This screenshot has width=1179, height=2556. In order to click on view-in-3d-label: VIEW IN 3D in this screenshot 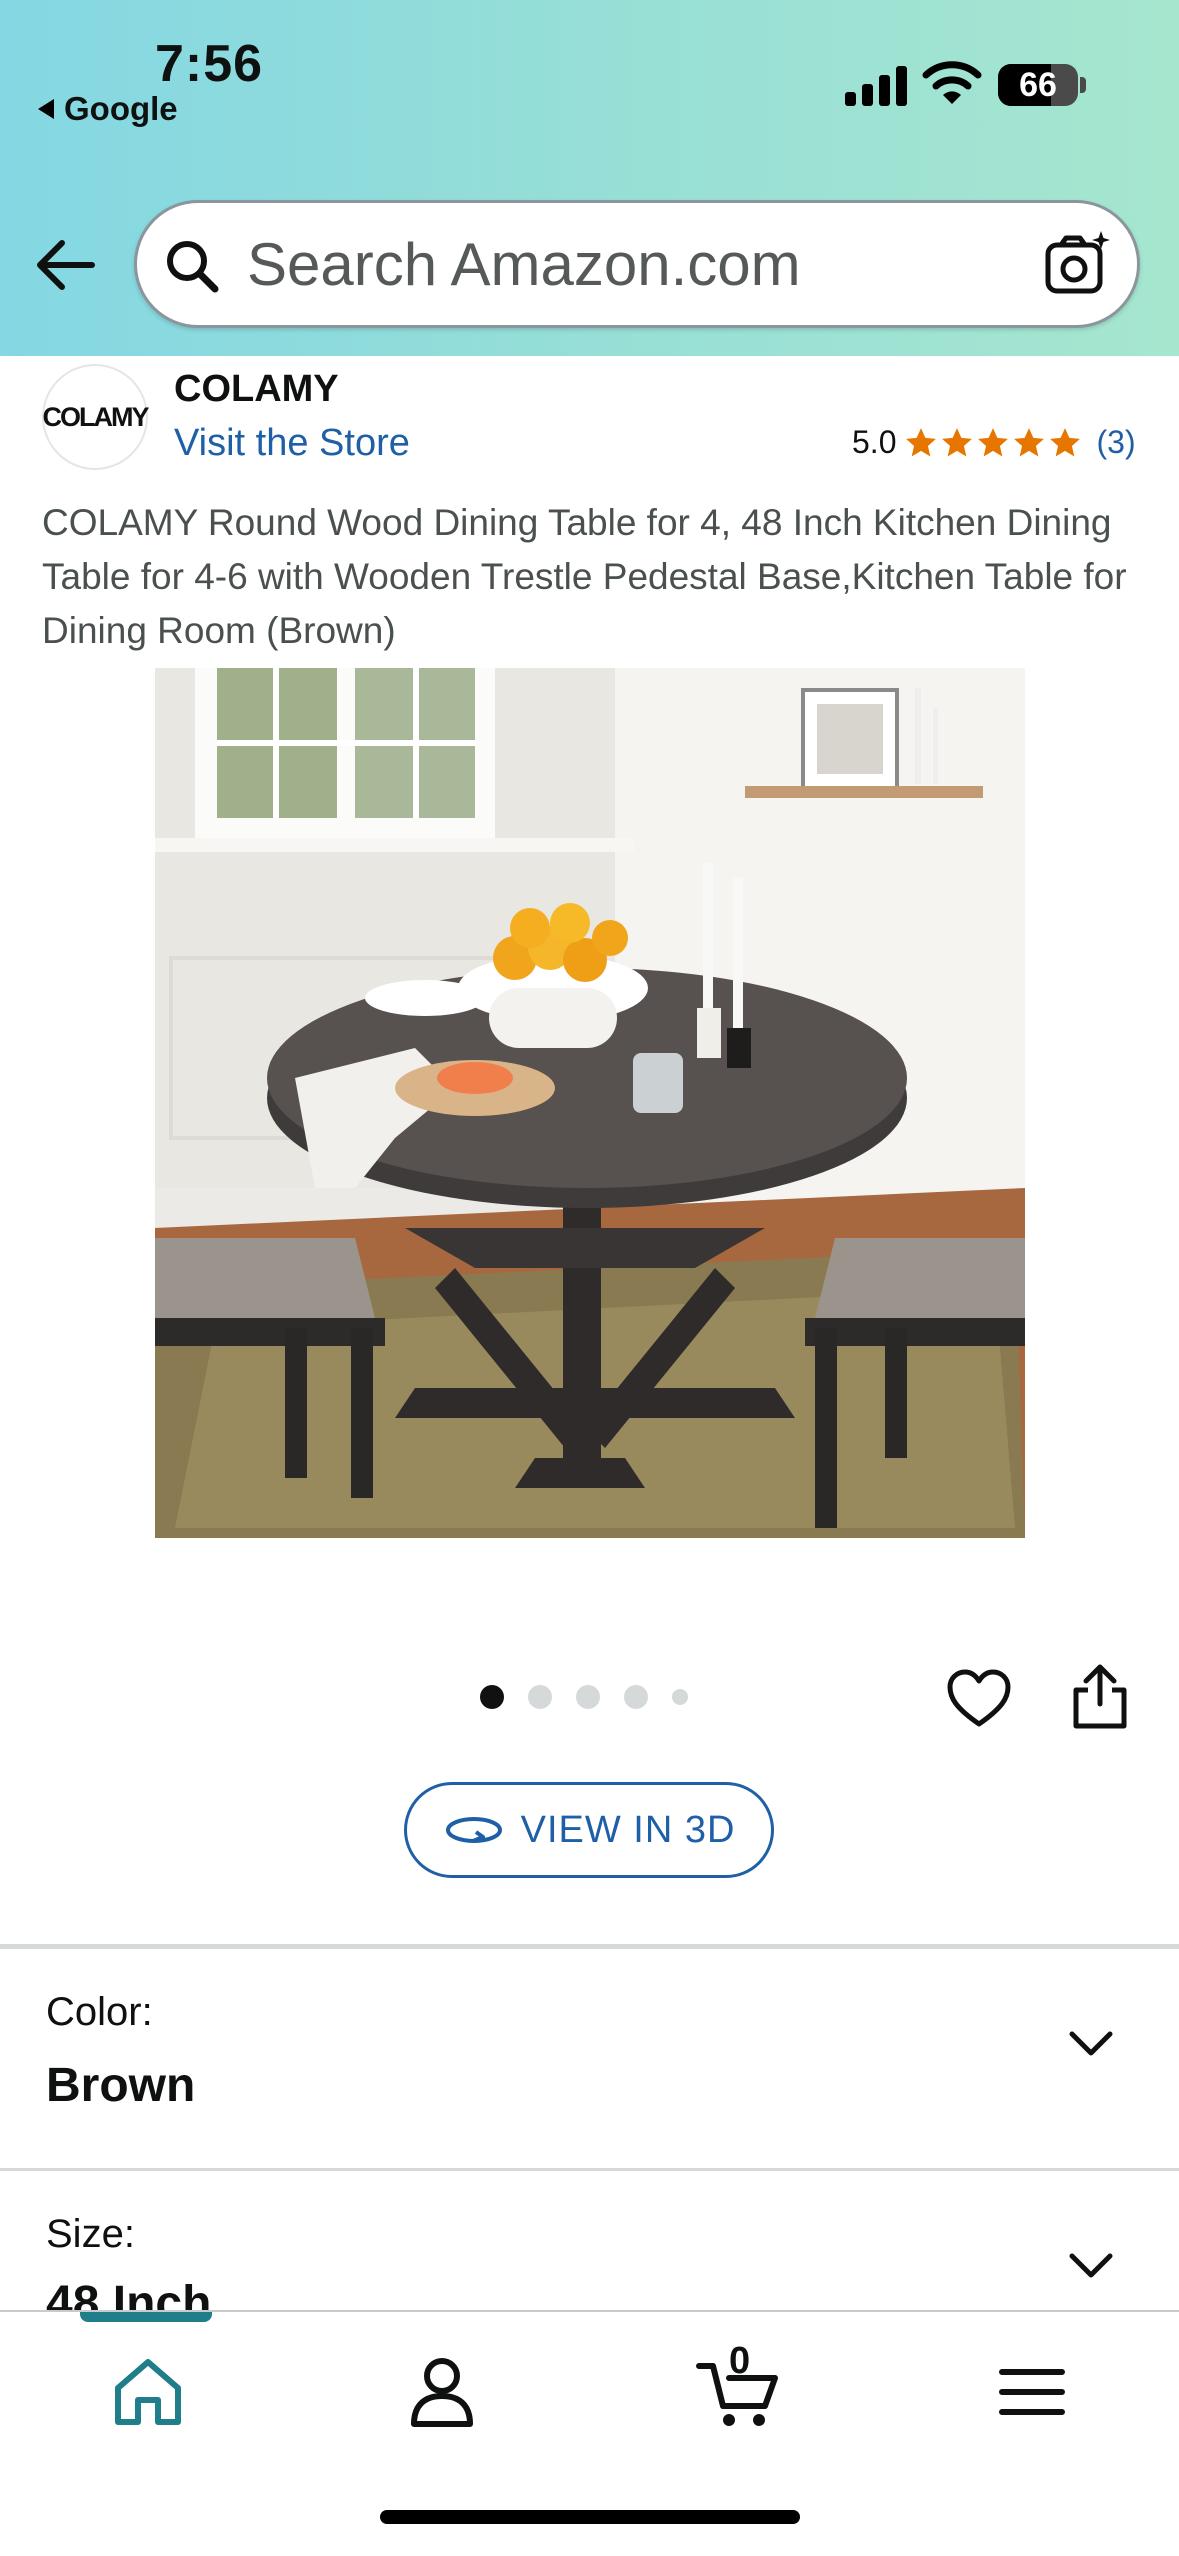, I will do `click(628, 1829)`.